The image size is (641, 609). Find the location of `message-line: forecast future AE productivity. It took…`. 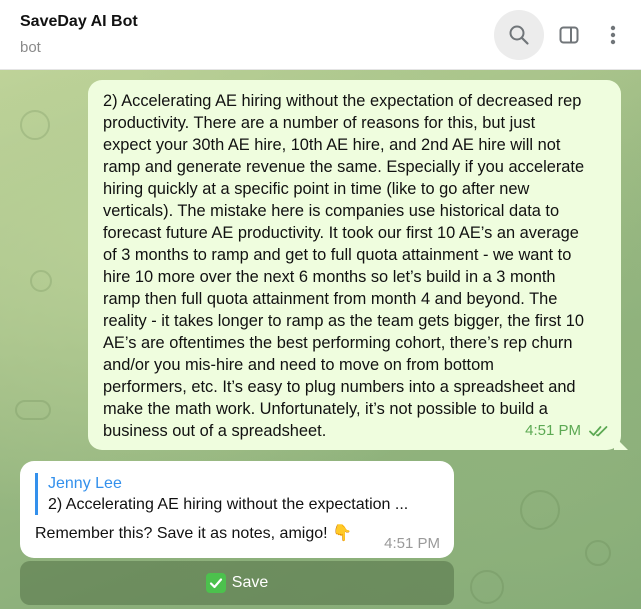

message-line: forecast future AE productivity. It took… is located at coordinates (341, 233).